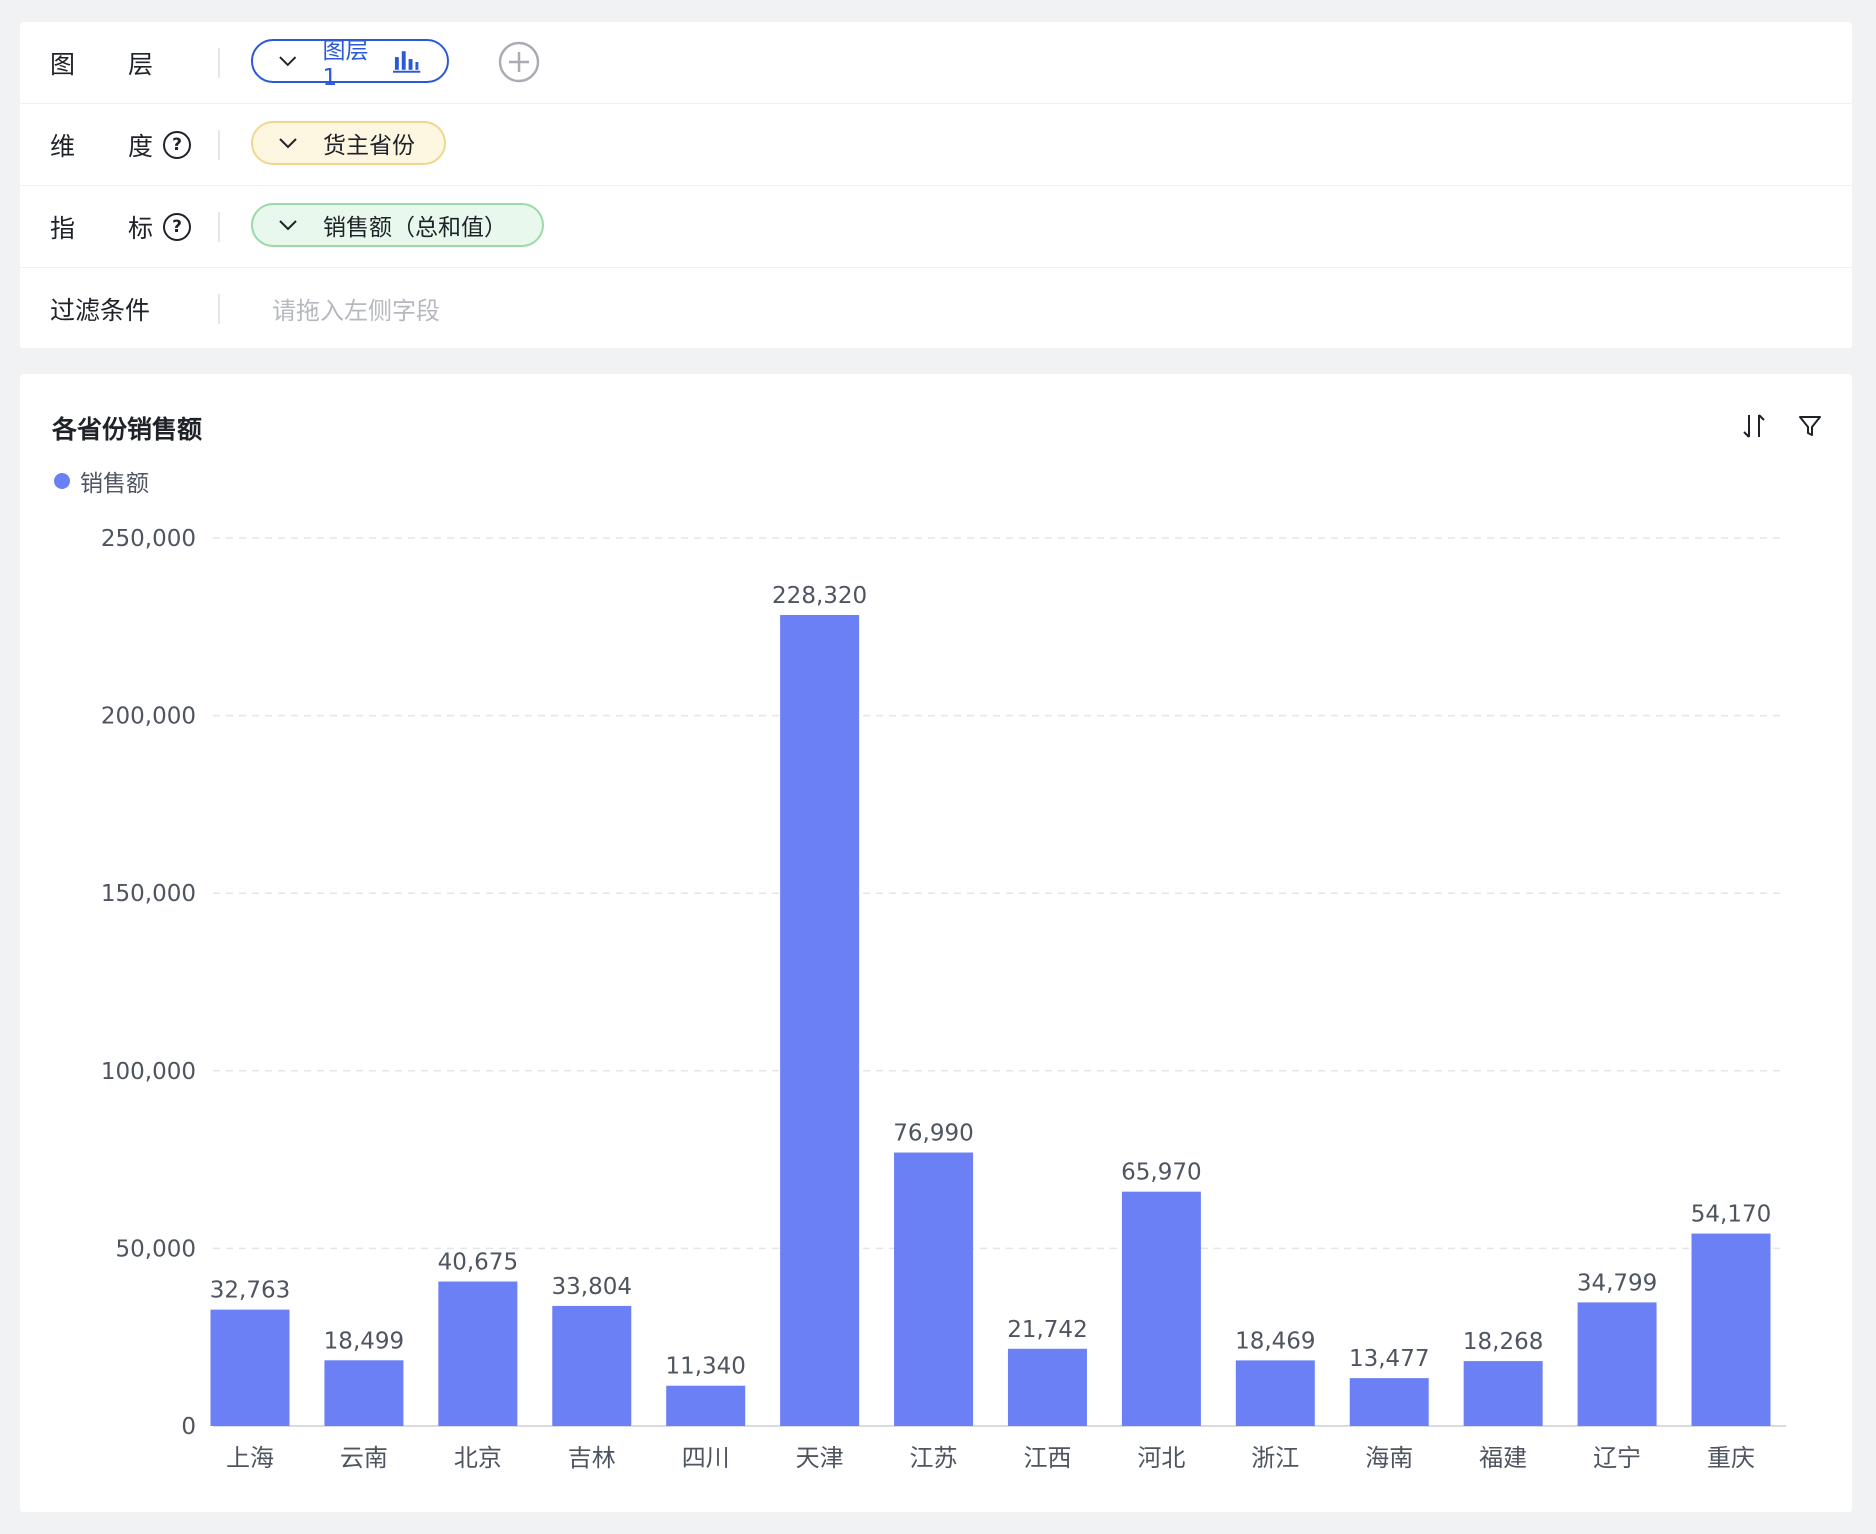 The height and width of the screenshot is (1534, 1876). What do you see at coordinates (148, 717) in the screenshot?
I see `y-tick-label: 200,000` at bounding box center [148, 717].